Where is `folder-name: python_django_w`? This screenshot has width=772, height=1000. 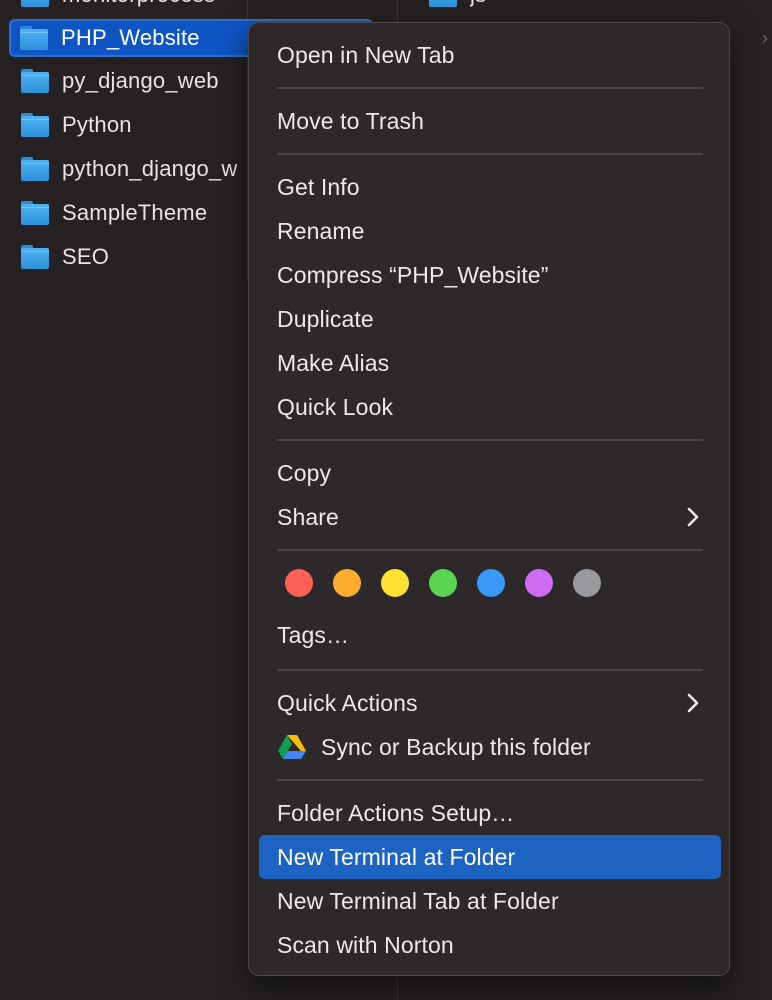 folder-name: python_django_w is located at coordinates (150, 168).